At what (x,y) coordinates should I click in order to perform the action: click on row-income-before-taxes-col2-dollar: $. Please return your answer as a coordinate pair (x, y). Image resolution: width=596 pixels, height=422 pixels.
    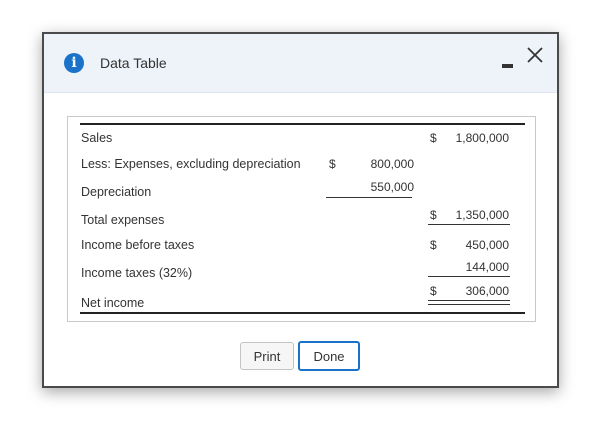
    Looking at the image, I should click on (433, 245).